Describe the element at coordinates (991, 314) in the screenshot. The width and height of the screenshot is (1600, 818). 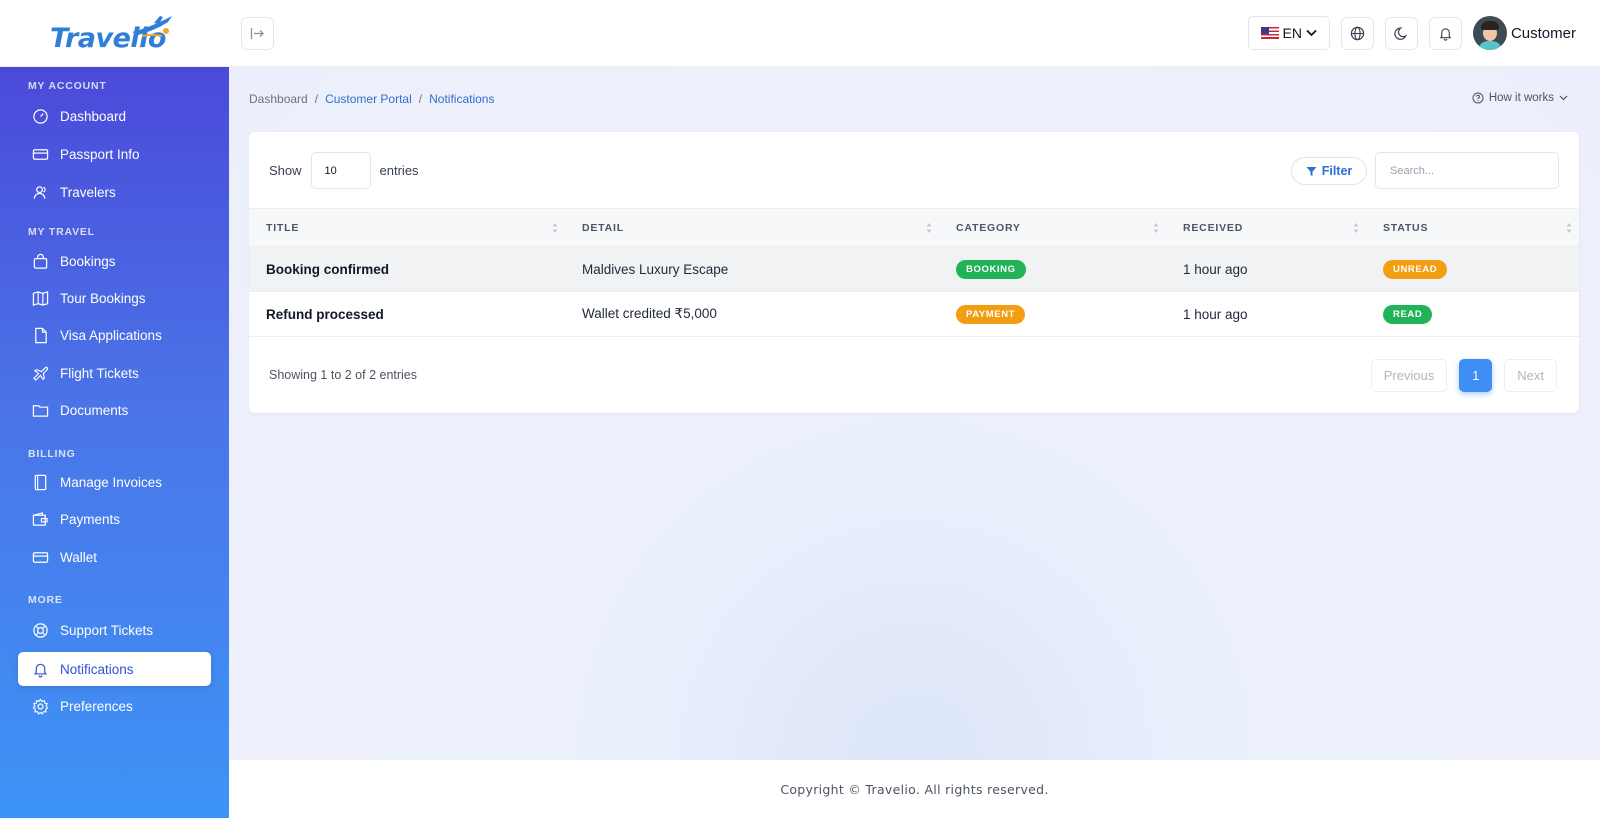
I see `category-badge: PAYMENT` at that location.